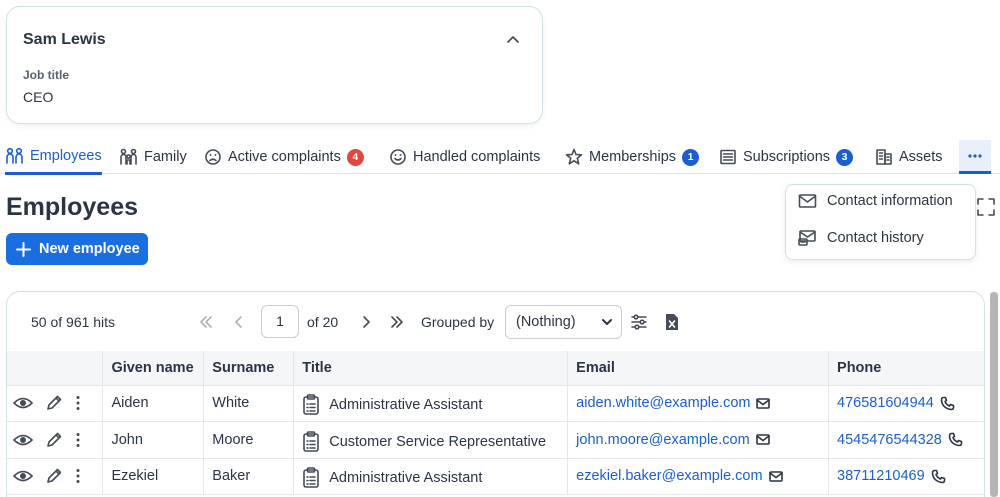 This screenshot has height=497, width=1000. I want to click on column-header-title: Title, so click(431, 368).